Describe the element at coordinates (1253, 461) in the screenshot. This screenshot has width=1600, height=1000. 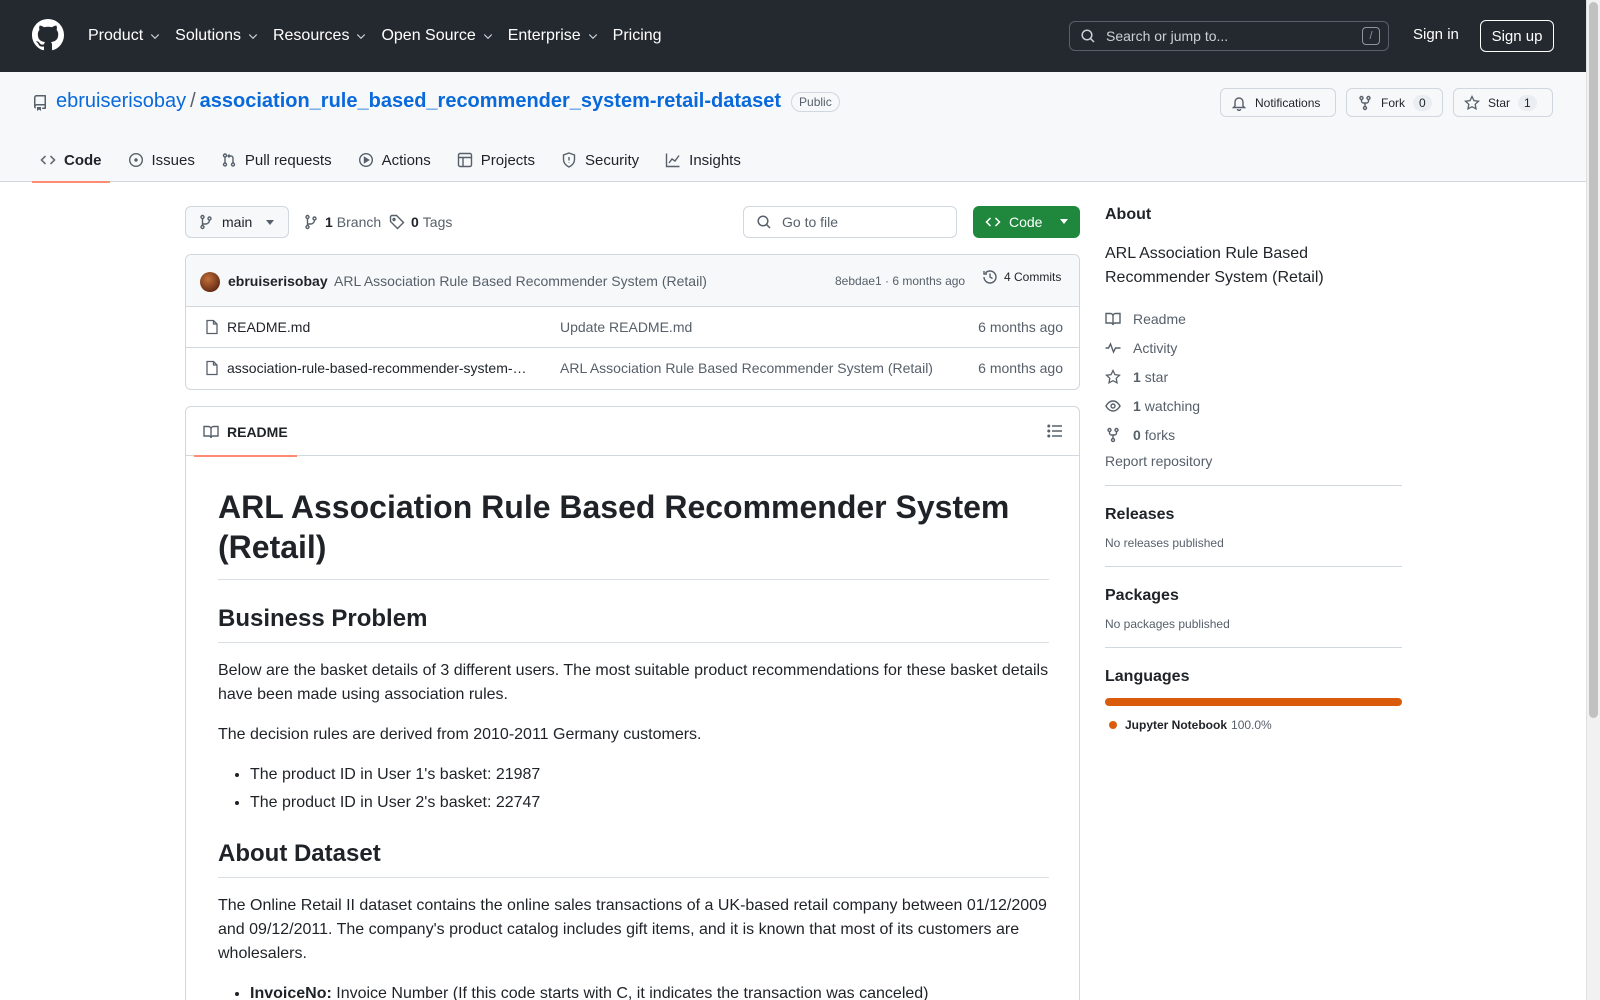
I see `report-repository-link: Report repository` at that location.